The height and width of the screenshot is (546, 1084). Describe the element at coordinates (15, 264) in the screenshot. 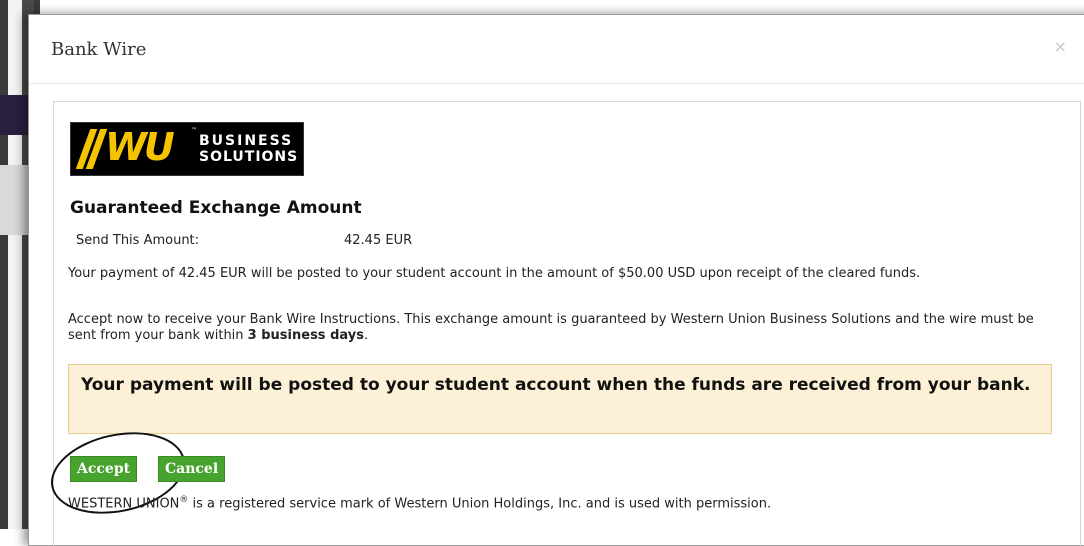

I see `background-strip` at that location.